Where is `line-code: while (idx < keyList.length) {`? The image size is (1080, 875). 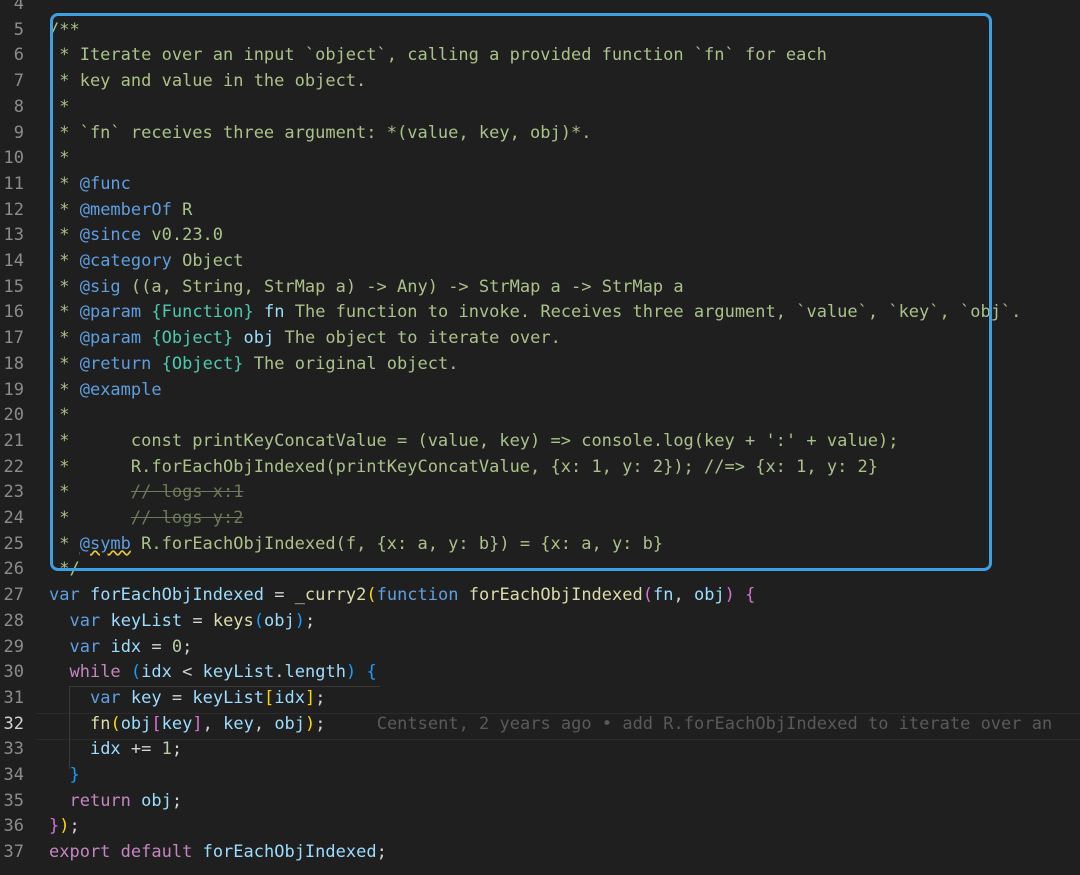 line-code: while (idx < keyList.length) { is located at coordinates (212, 673).